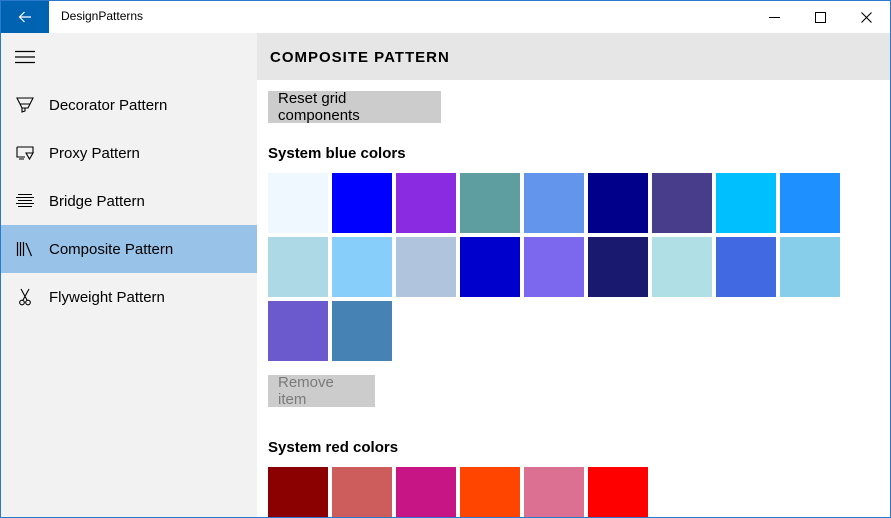 This screenshot has height=518, width=891. I want to click on app-title: DesignPatterns, so click(102, 16).